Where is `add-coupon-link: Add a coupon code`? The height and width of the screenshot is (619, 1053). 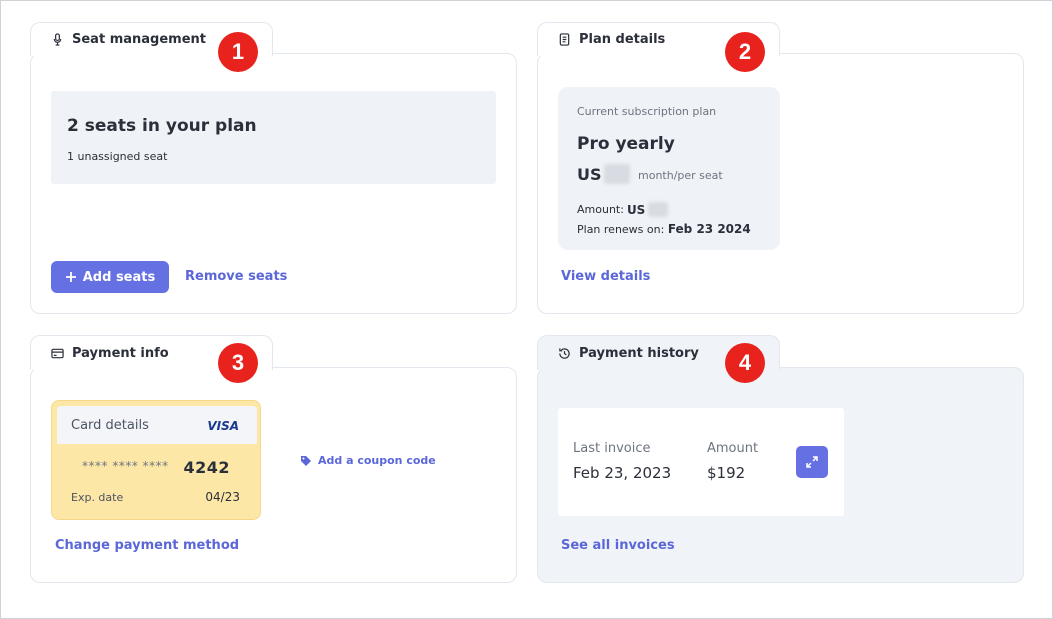 add-coupon-link: Add a coupon code is located at coordinates (368, 460).